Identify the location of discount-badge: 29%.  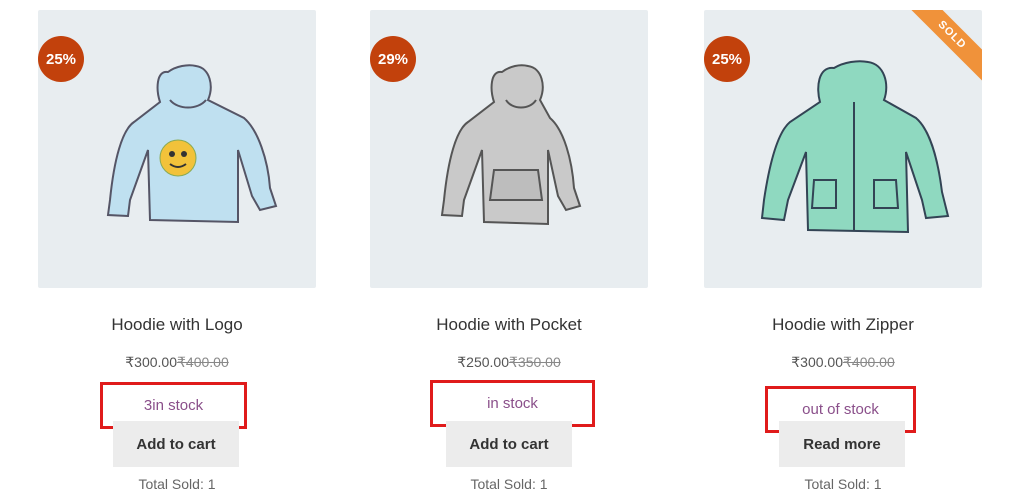
(393, 59).